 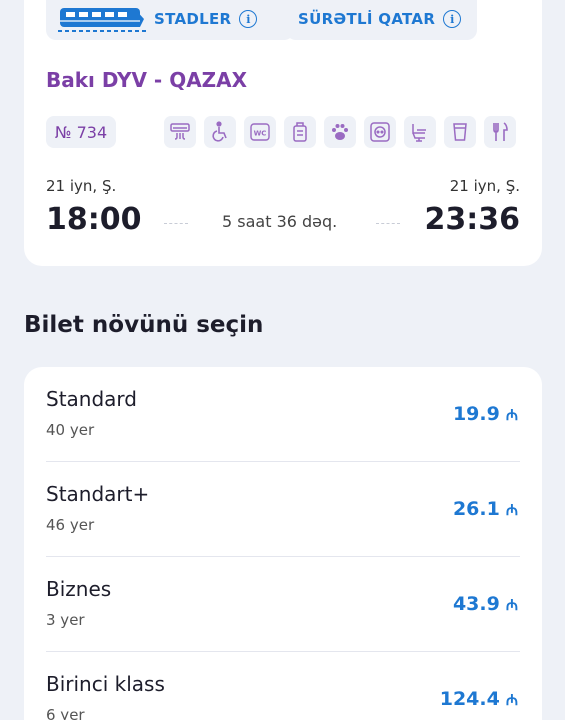 What do you see at coordinates (283, 604) in the screenshot?
I see `ticket-option-biznes: Biznes 3 yer 43.9 ₼` at bounding box center [283, 604].